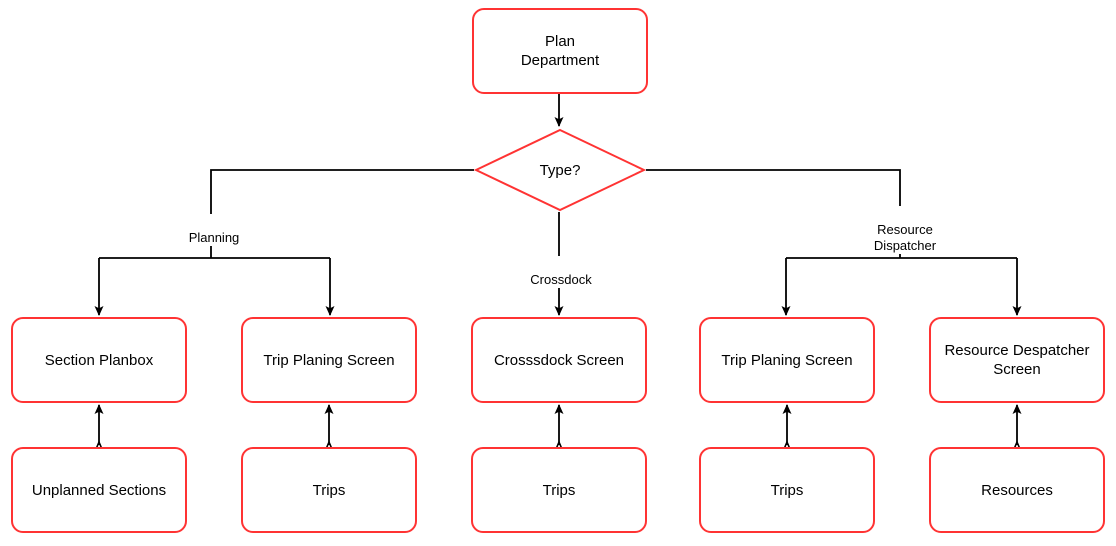 The height and width of the screenshot is (546, 1116). Describe the element at coordinates (905, 237) in the screenshot. I see `edge-label-resource-dispatcher-text: Resource Dispatcher` at that location.